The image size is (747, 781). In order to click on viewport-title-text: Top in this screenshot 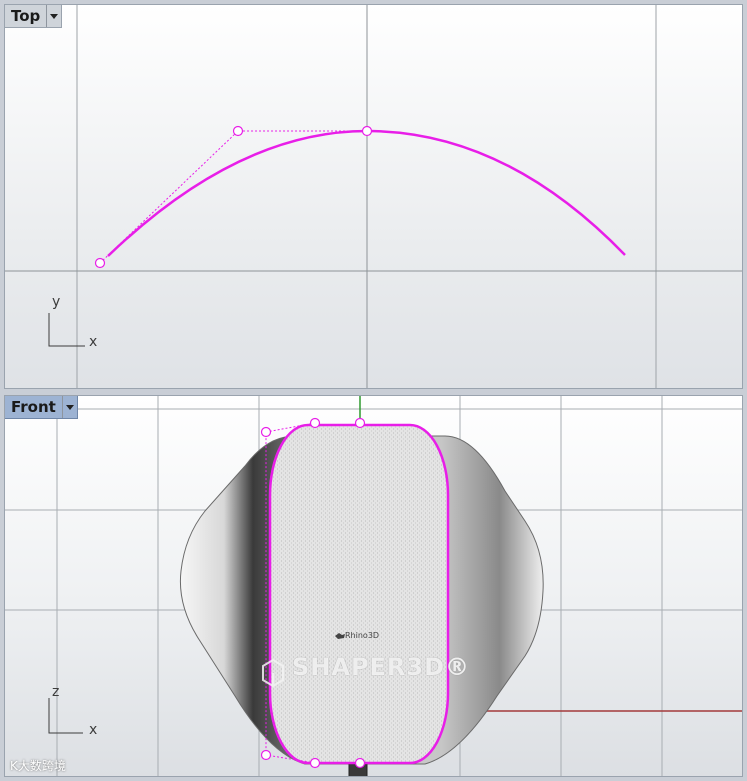, I will do `click(26, 16)`.